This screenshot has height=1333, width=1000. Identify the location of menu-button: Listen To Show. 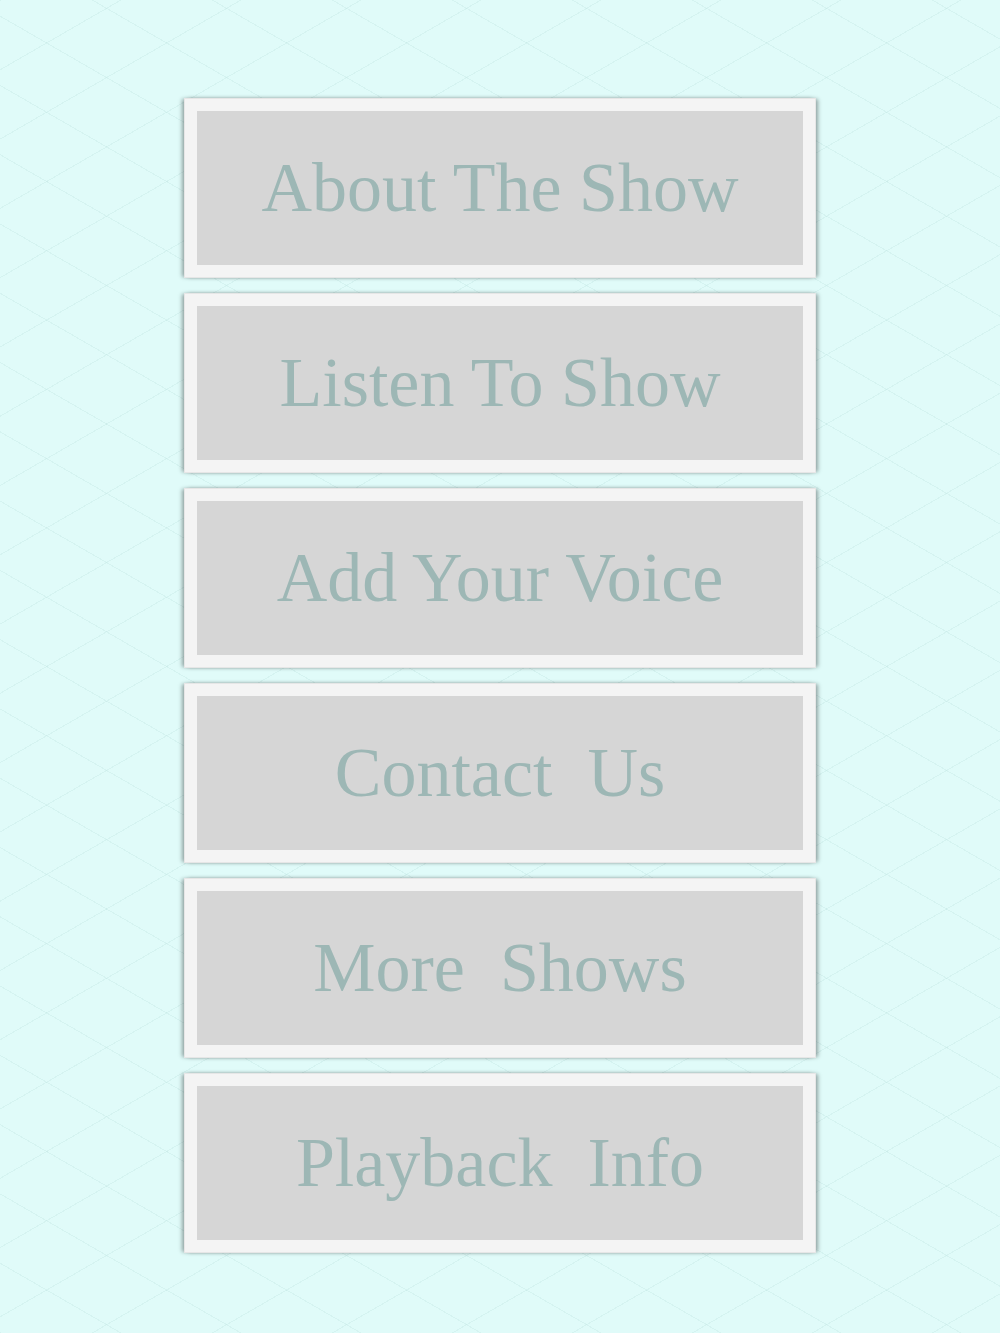
(500, 383).